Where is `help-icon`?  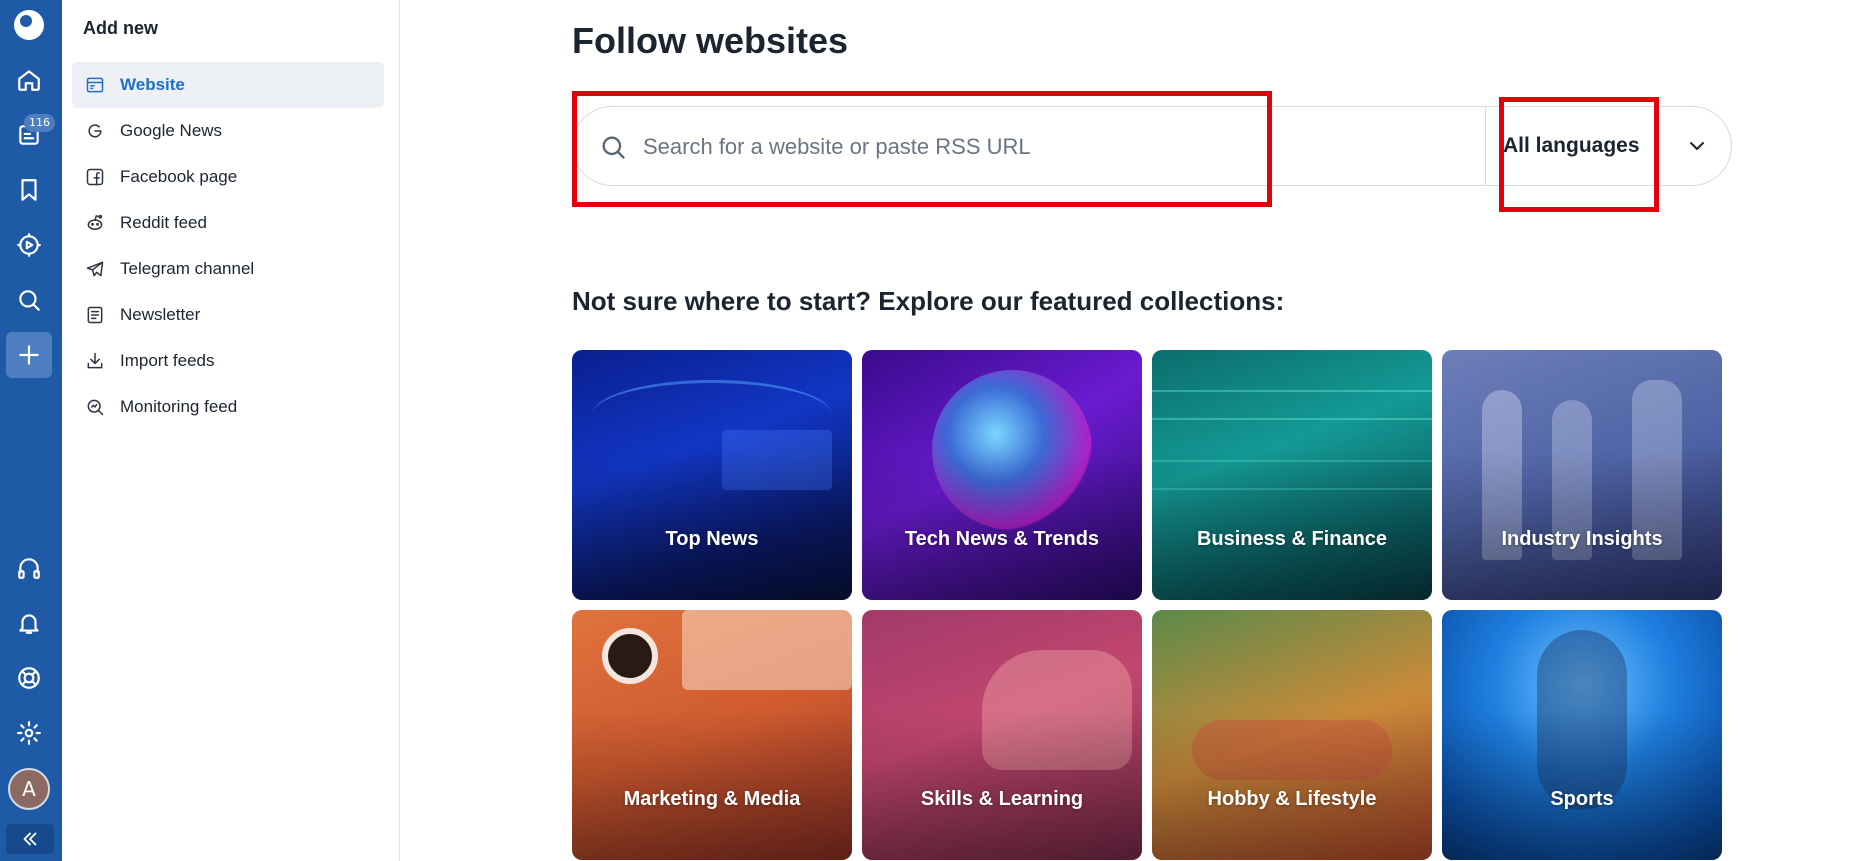
help-icon is located at coordinates (29, 678).